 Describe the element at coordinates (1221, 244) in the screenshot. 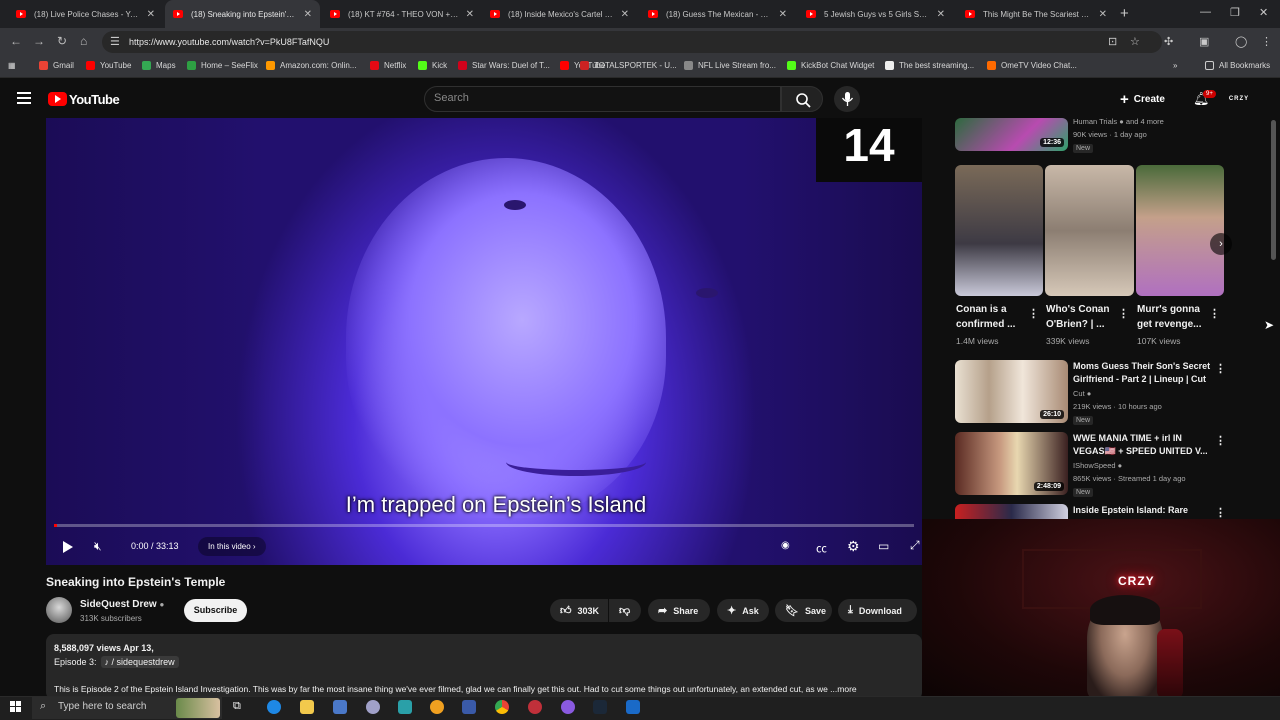

I see `shorts-next-button: ›` at that location.